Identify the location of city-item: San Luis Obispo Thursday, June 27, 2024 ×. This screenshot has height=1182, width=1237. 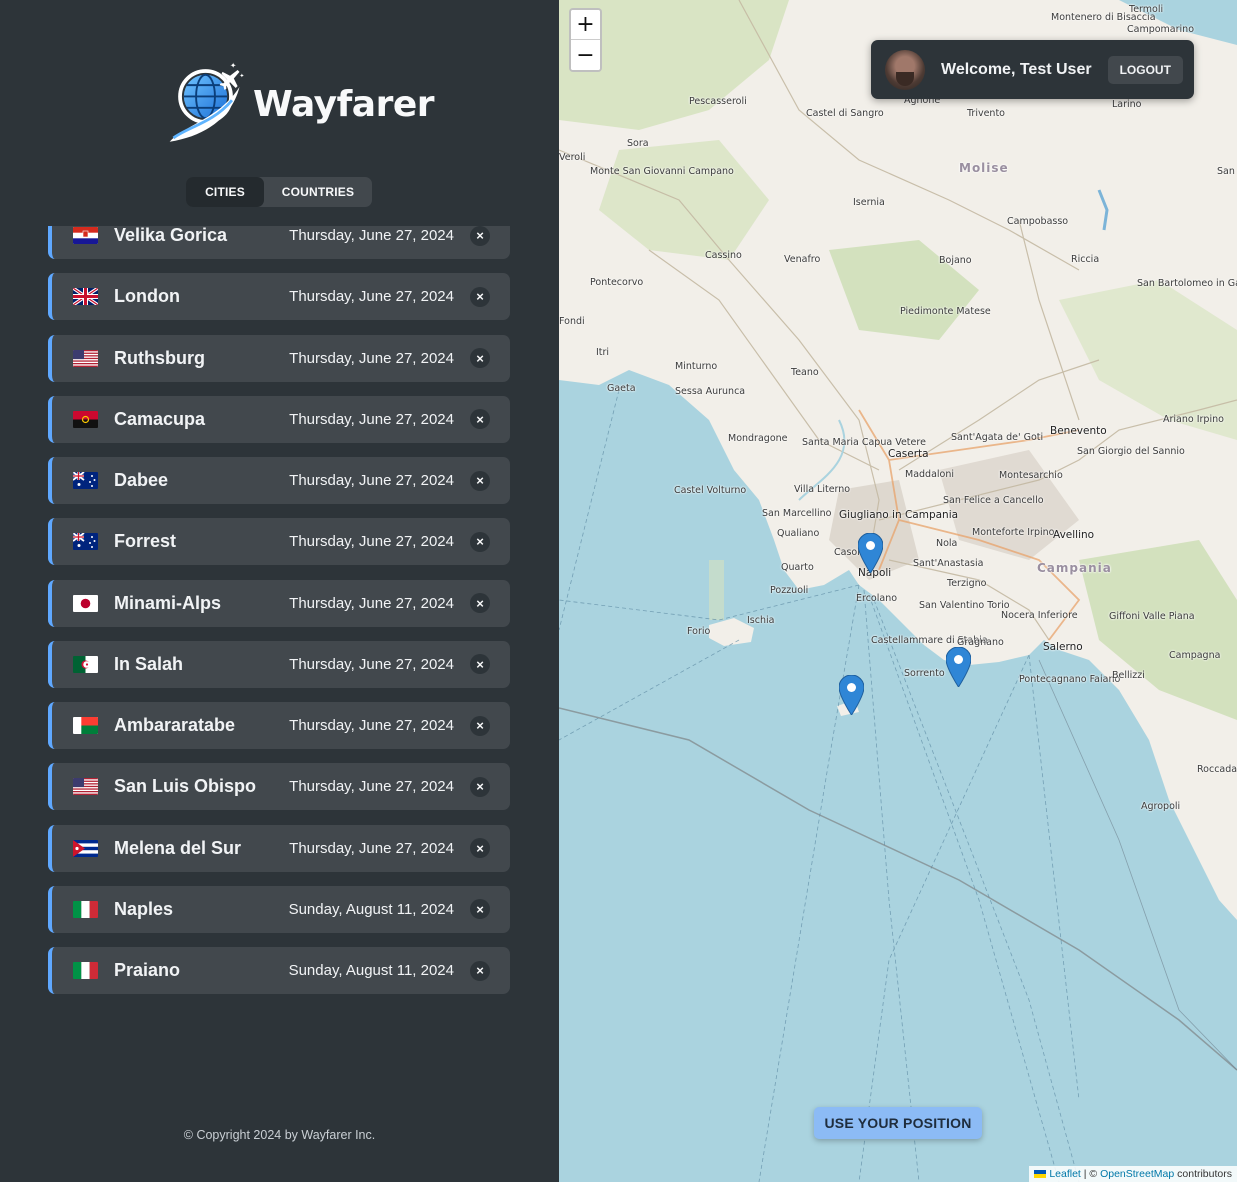
(279, 787).